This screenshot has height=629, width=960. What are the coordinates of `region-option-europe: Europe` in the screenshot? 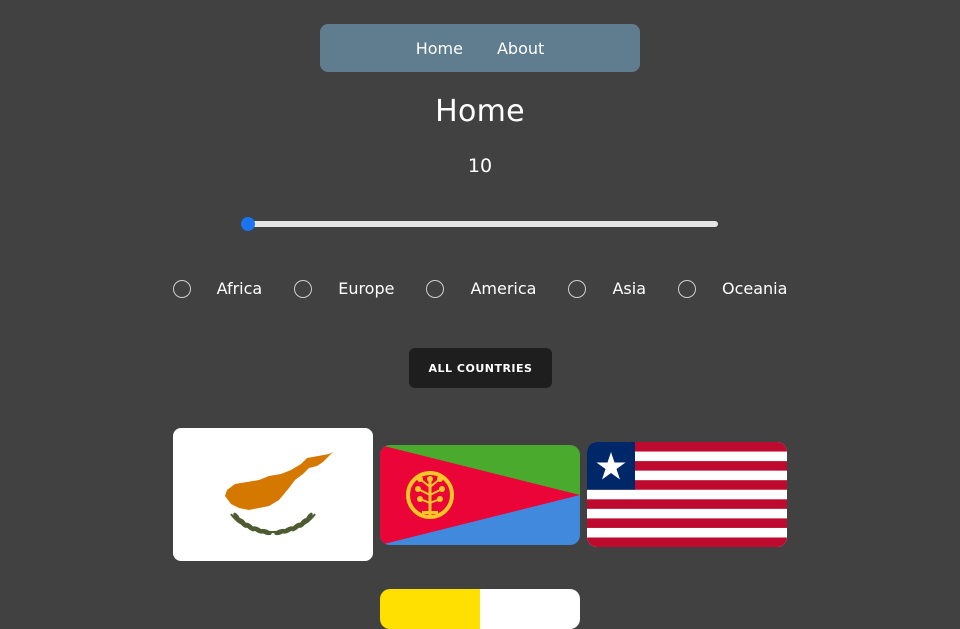 It's located at (344, 288).